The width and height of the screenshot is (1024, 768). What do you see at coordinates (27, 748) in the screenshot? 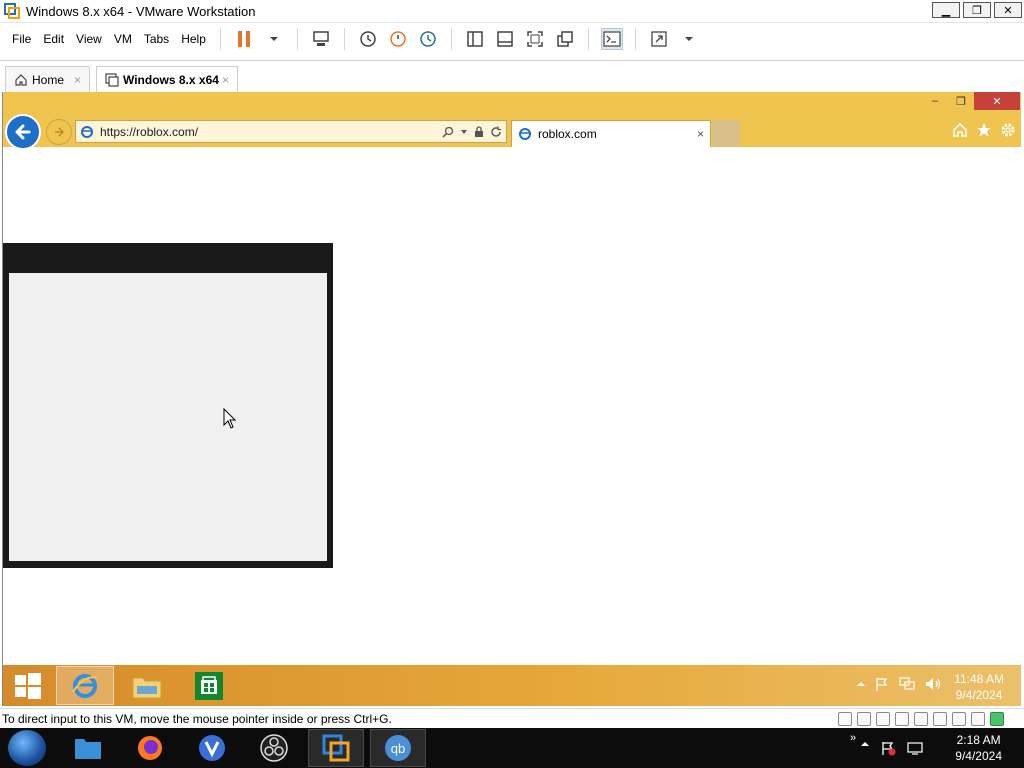
I see `host-start-orb-icon` at bounding box center [27, 748].